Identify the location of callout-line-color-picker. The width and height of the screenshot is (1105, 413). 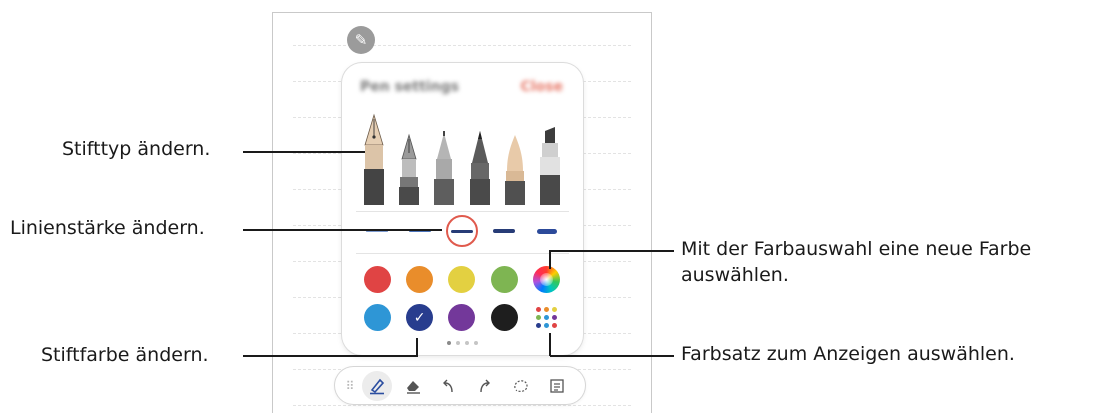
(612, 251).